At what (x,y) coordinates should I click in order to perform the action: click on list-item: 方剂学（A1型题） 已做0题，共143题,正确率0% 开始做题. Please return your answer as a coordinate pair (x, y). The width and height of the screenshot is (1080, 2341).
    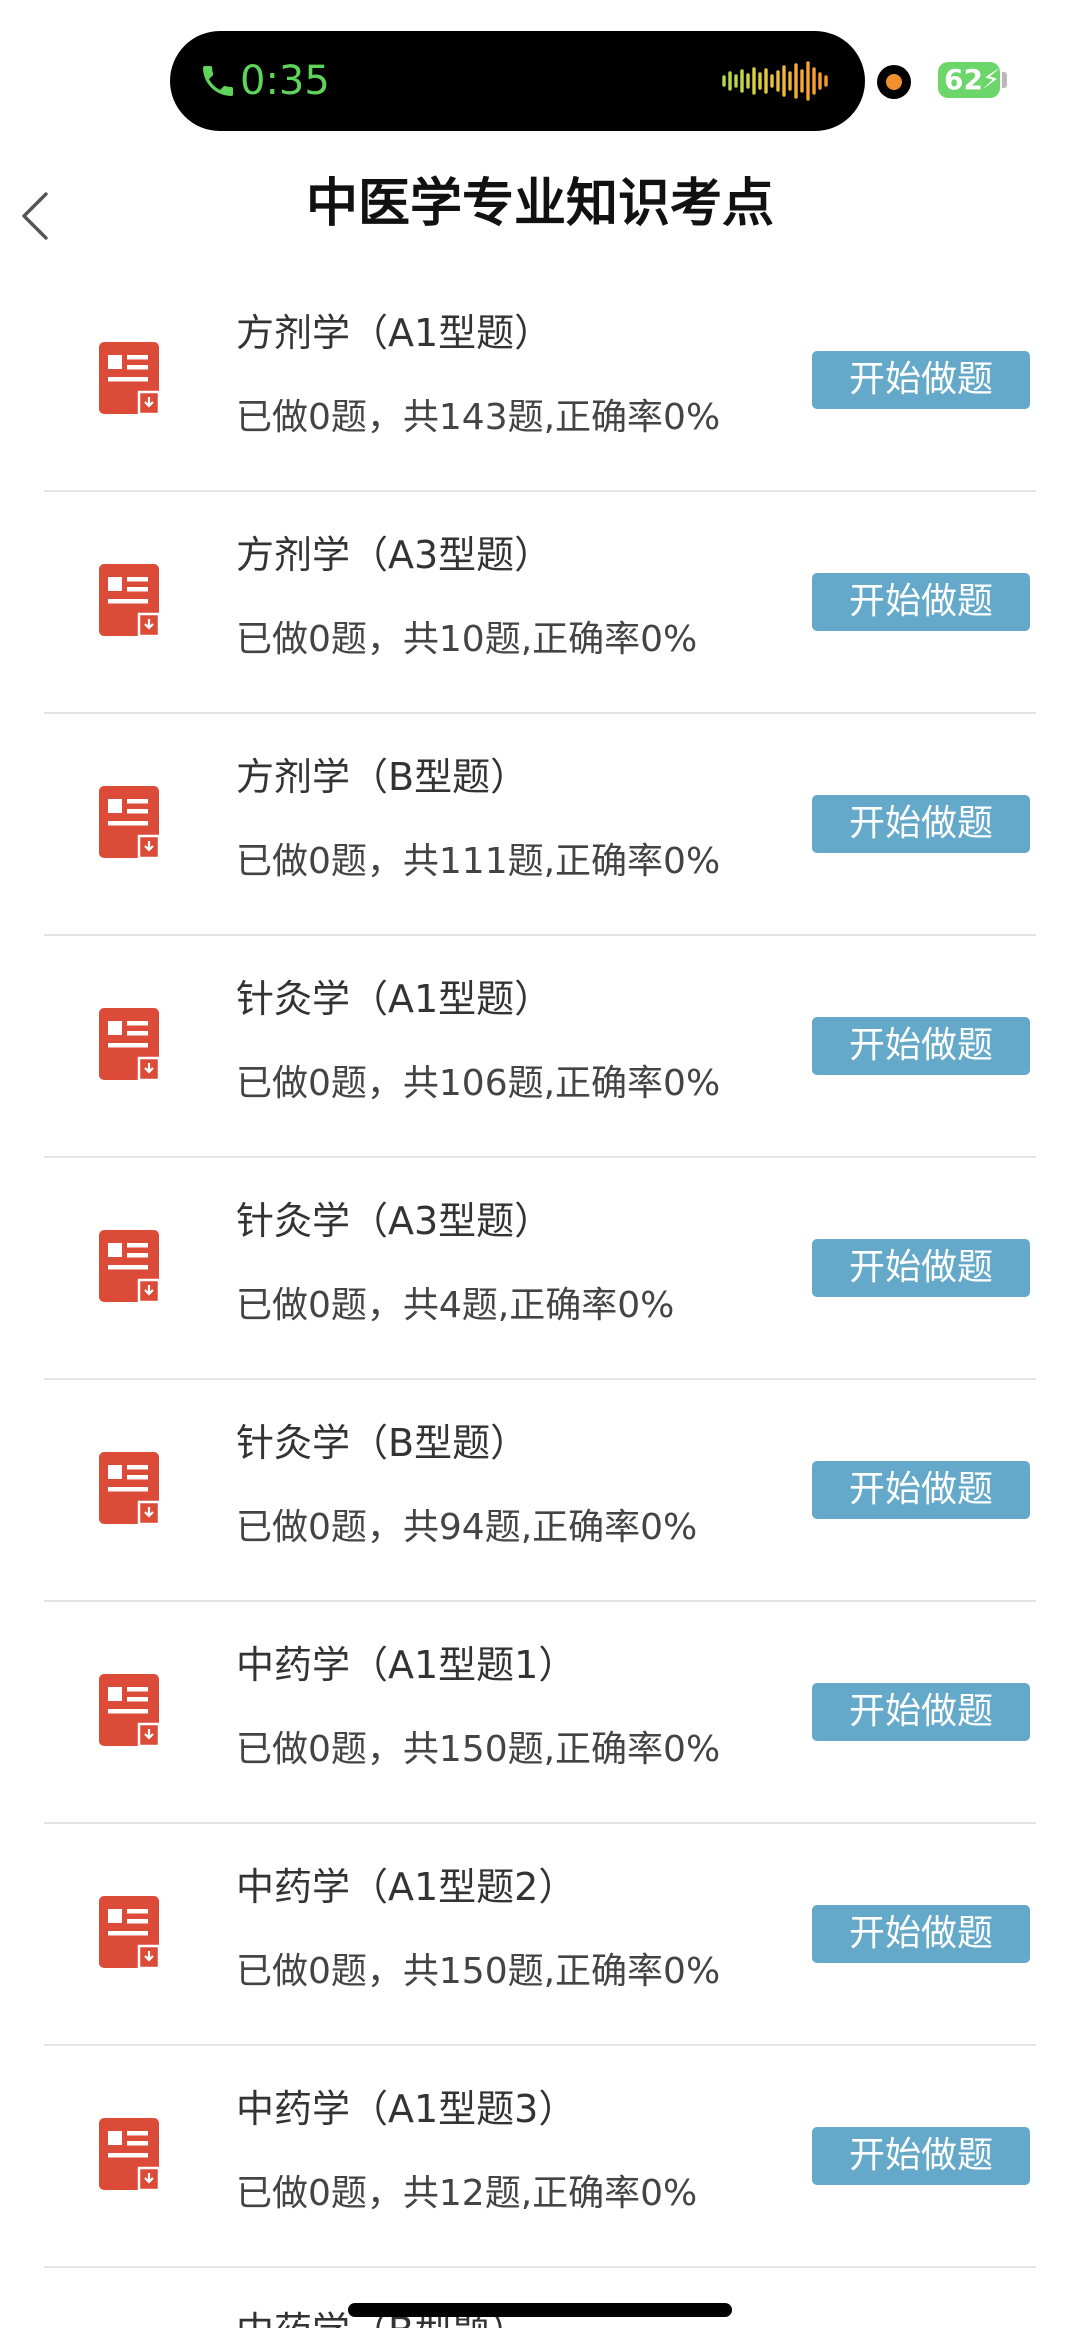
    Looking at the image, I should click on (540, 381).